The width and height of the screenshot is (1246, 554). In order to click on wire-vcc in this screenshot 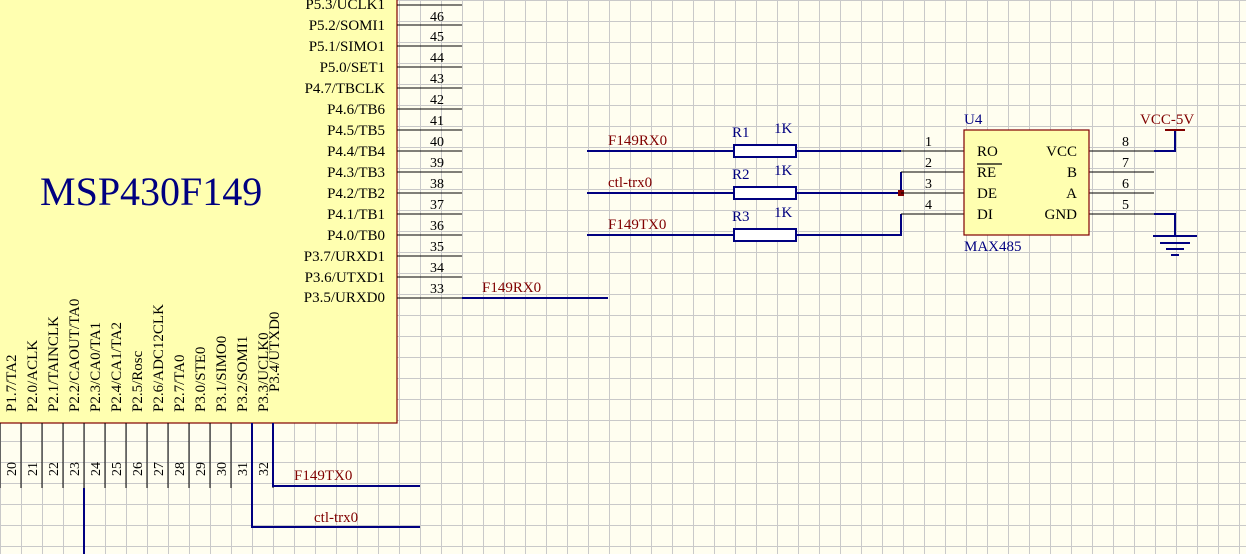, I will do `click(1165, 141)`.